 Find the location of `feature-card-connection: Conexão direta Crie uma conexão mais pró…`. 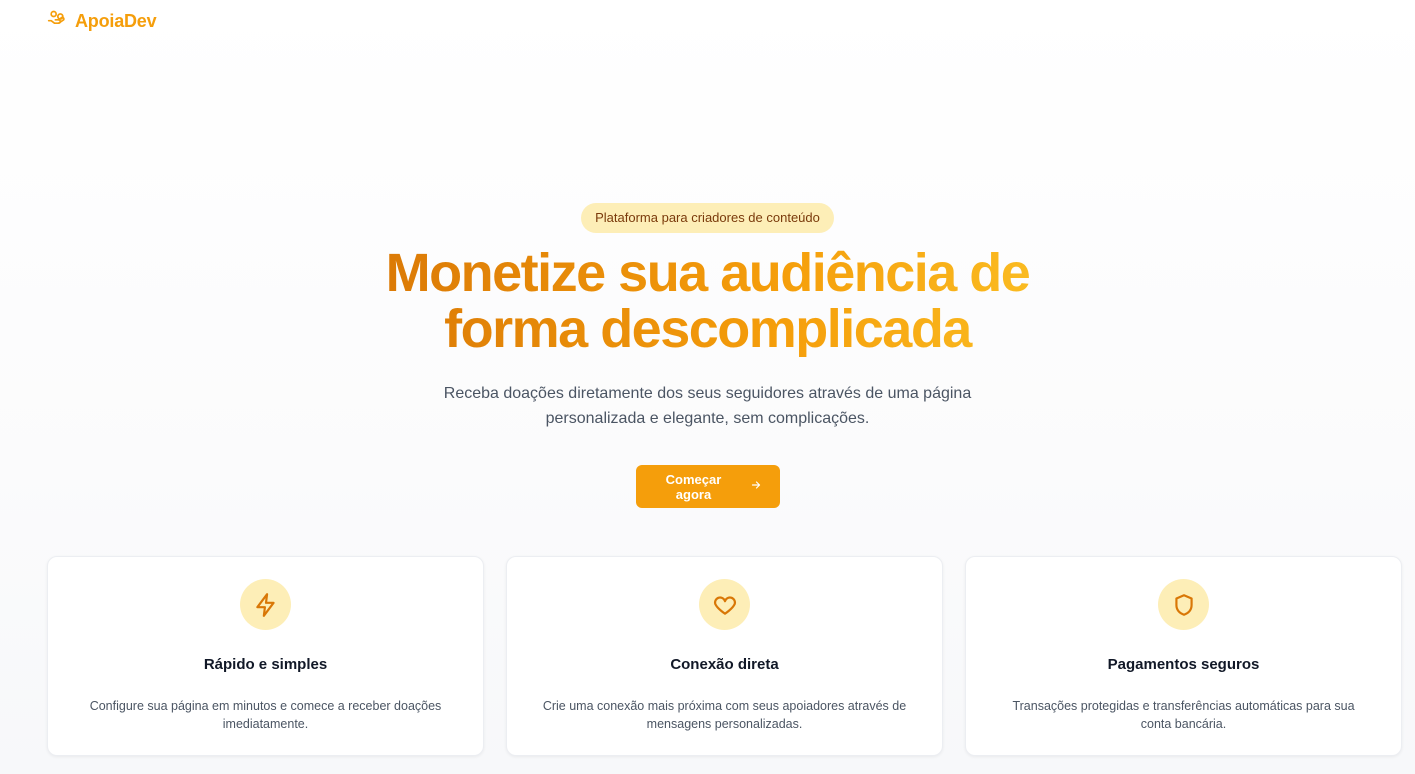

feature-card-connection: Conexão direta Crie uma conexão mais pró… is located at coordinates (724, 656).